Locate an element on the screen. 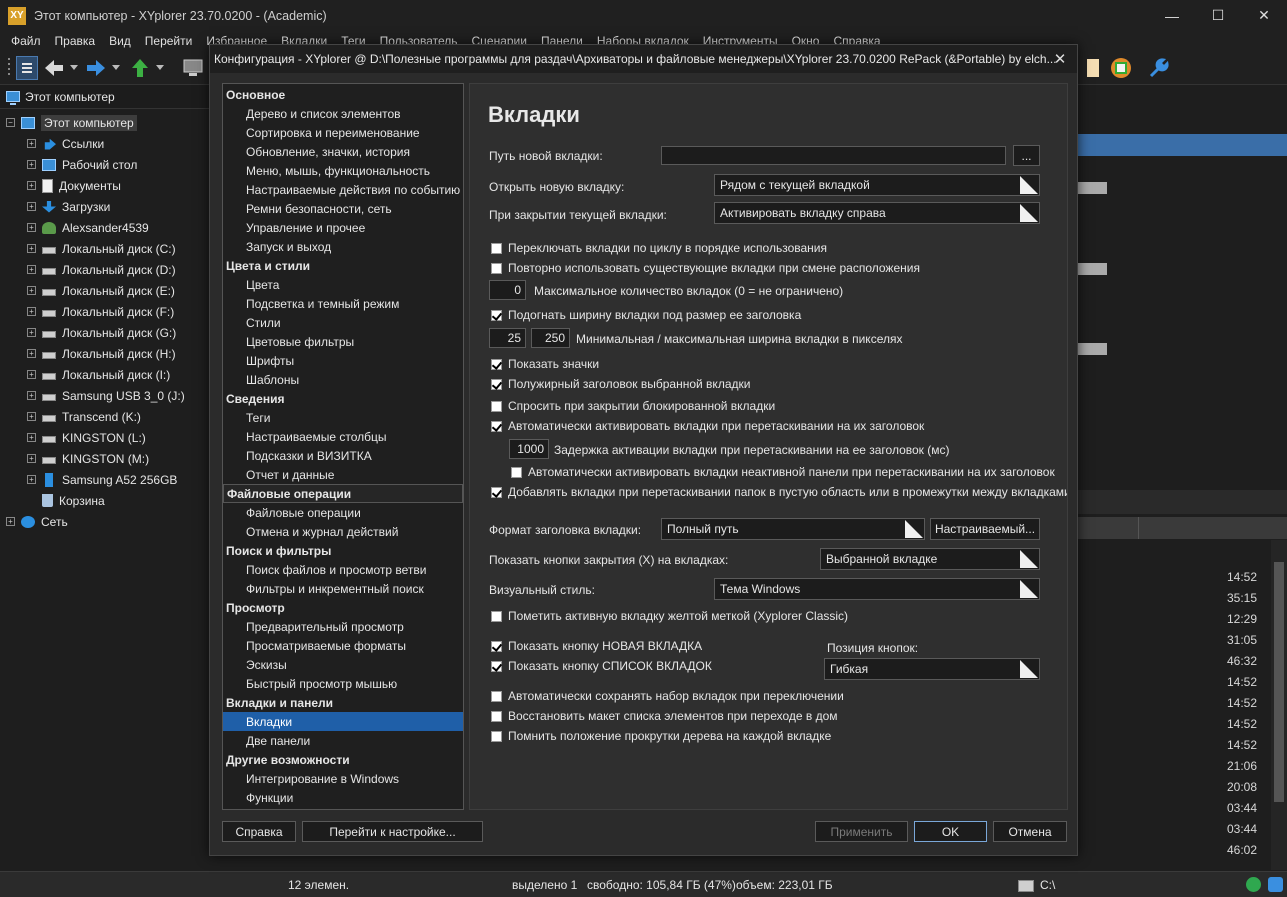  config-category-item: Управление и прочее is located at coordinates (343, 227).